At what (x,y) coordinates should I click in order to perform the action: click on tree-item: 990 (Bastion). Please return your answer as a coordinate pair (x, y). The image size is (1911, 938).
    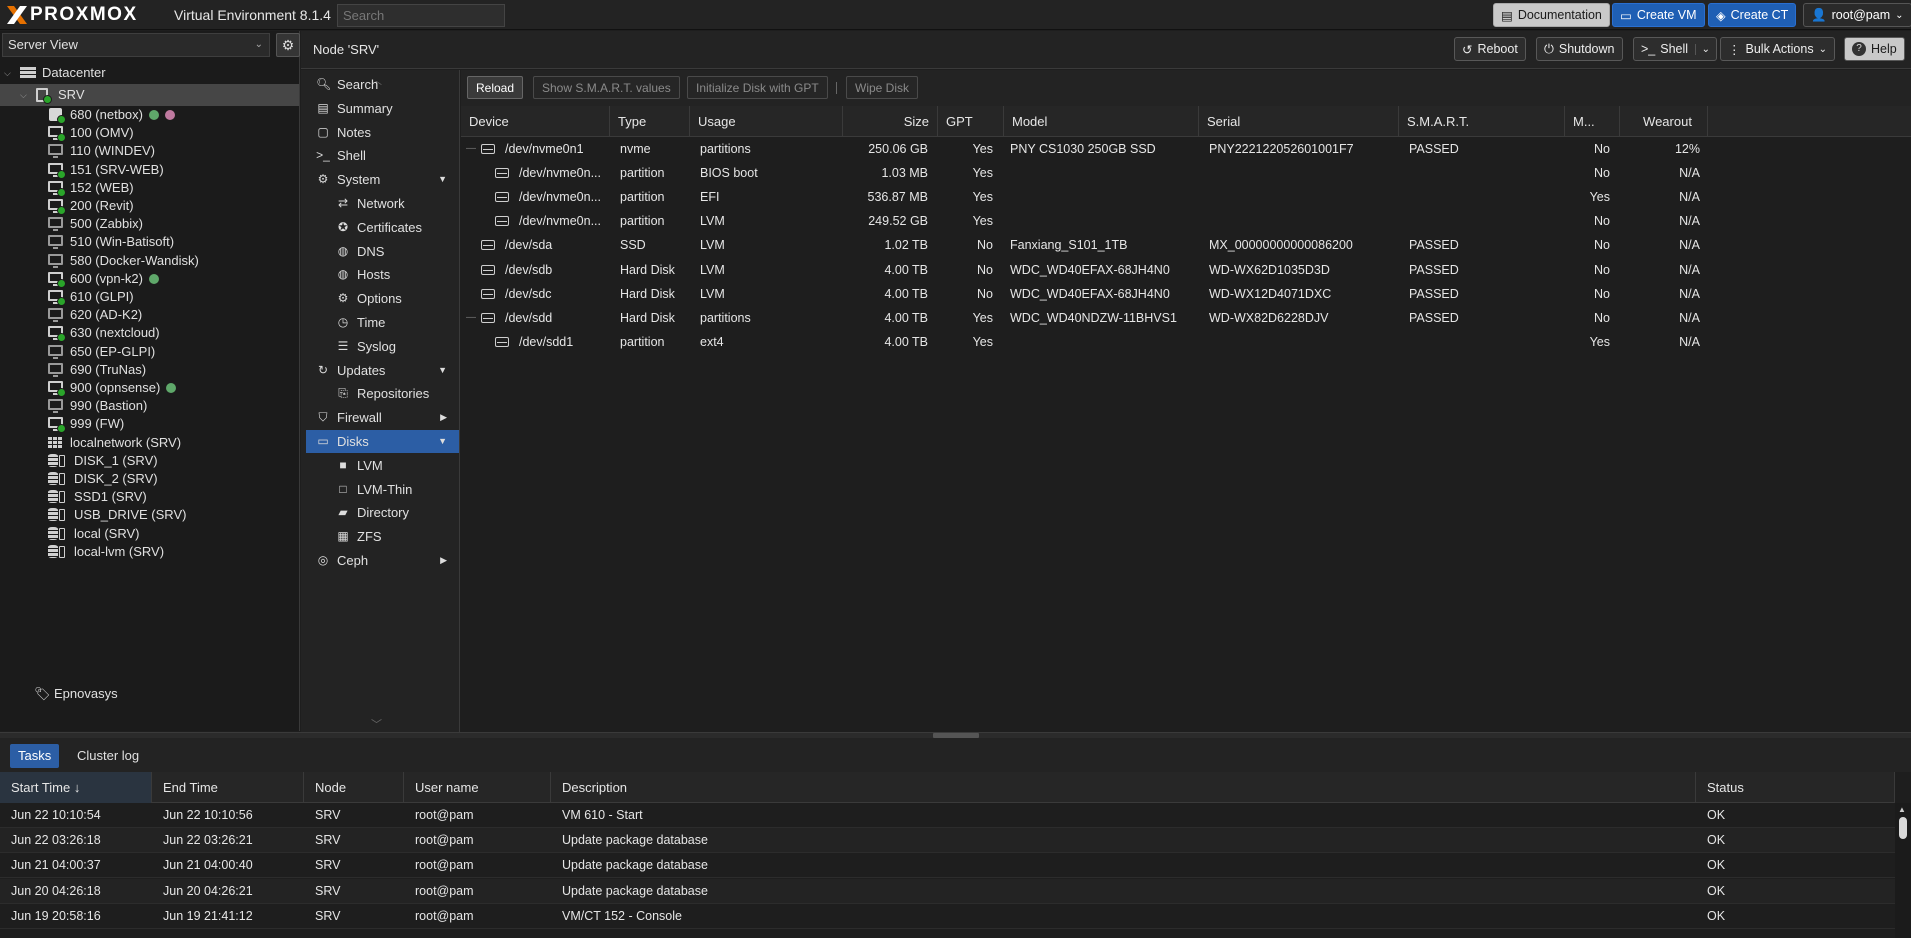
    Looking at the image, I should click on (97, 406).